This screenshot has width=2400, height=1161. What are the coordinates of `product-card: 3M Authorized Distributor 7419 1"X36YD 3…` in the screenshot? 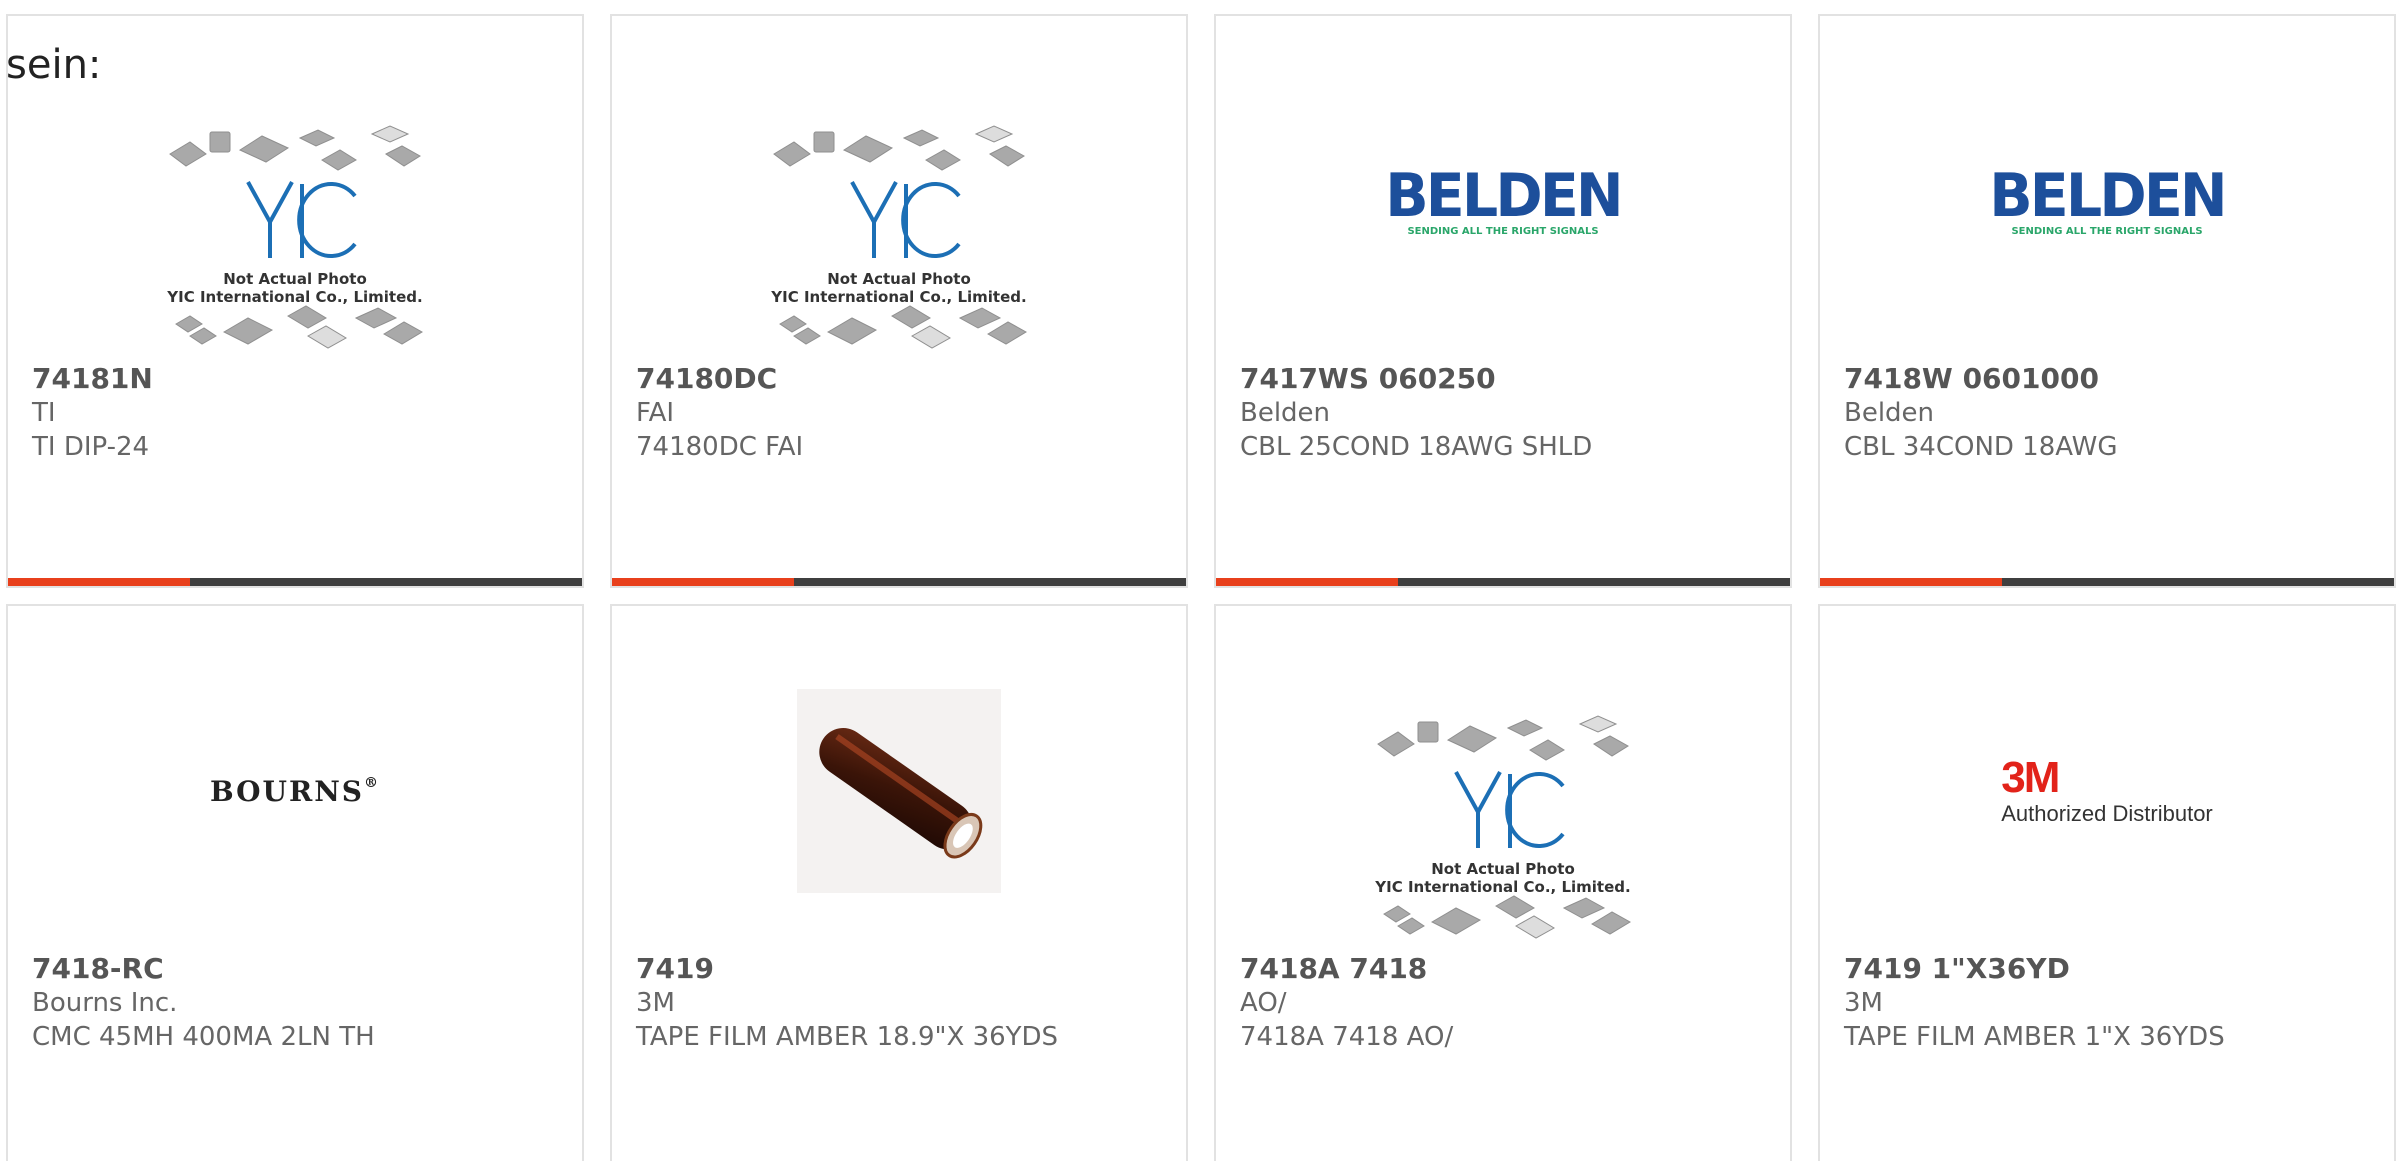 It's located at (2107, 882).